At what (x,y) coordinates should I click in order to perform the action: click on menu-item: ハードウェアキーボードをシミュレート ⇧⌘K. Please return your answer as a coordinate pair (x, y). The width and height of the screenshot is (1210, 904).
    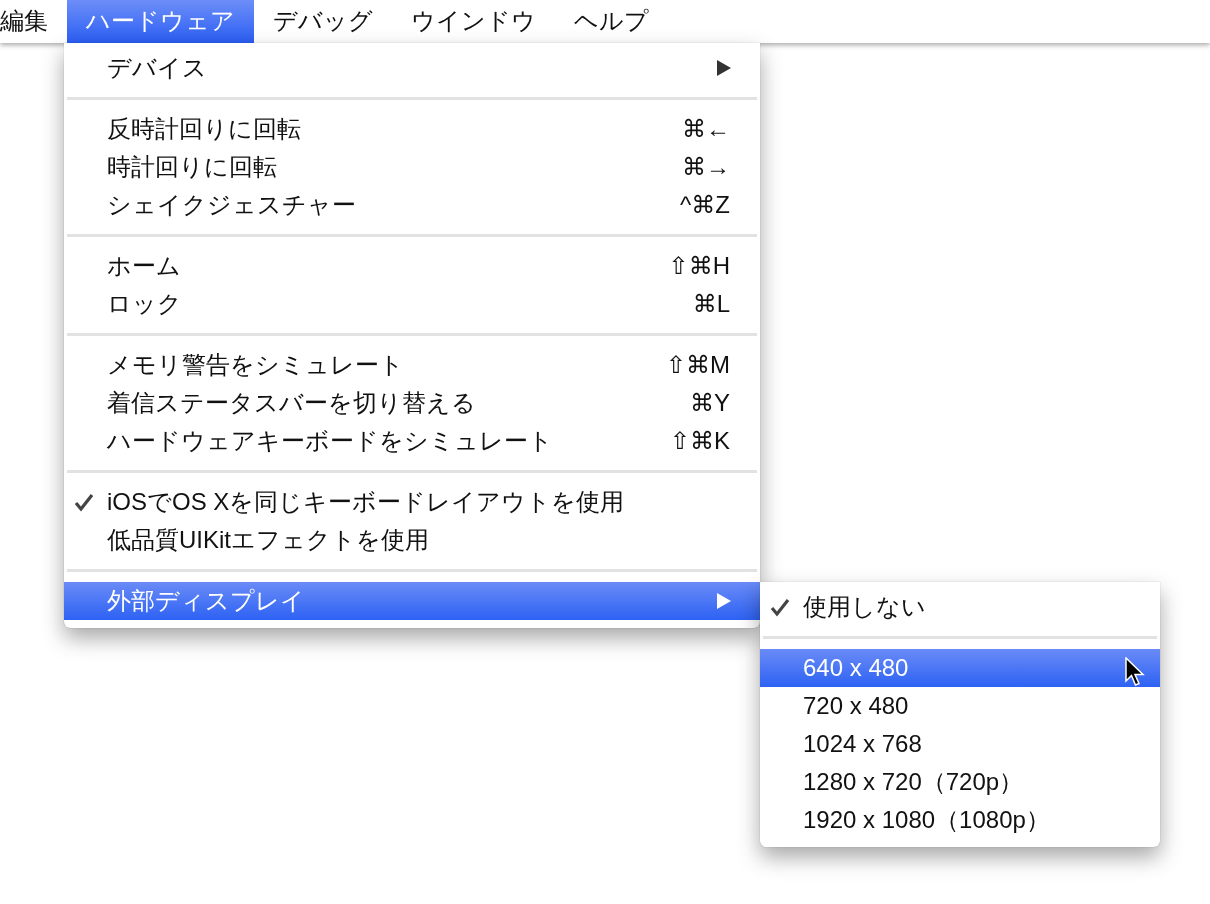
    Looking at the image, I should click on (412, 441).